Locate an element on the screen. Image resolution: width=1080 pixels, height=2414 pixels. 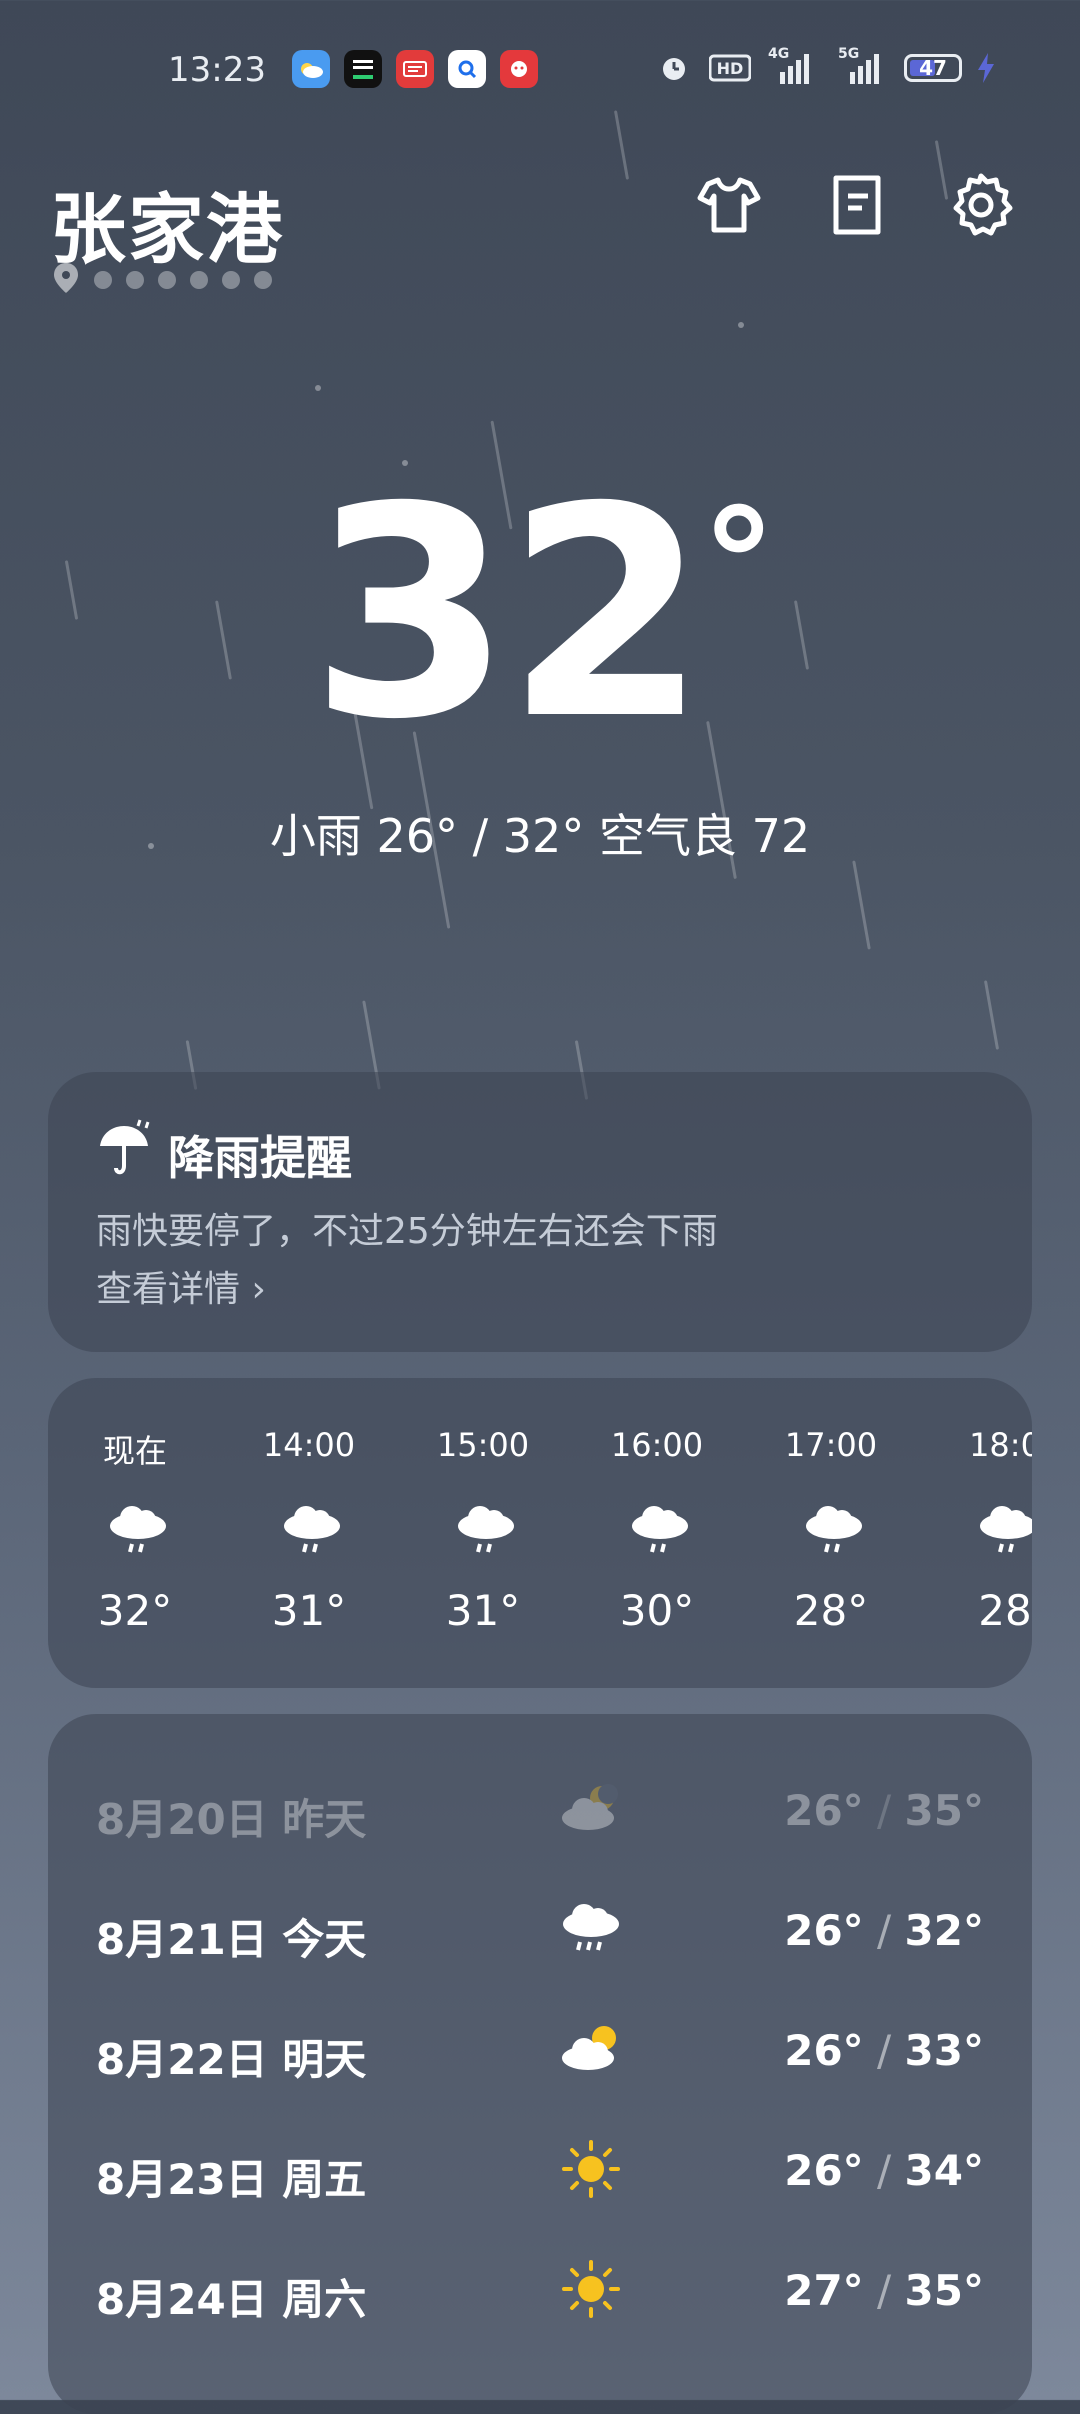
location-pin-icon is located at coordinates (66, 280).